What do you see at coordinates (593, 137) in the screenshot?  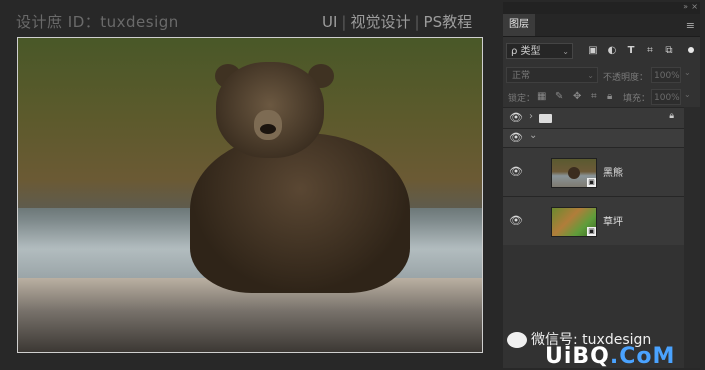 I see `layer-group-expanded: 👁︎ ⌄` at bounding box center [593, 137].